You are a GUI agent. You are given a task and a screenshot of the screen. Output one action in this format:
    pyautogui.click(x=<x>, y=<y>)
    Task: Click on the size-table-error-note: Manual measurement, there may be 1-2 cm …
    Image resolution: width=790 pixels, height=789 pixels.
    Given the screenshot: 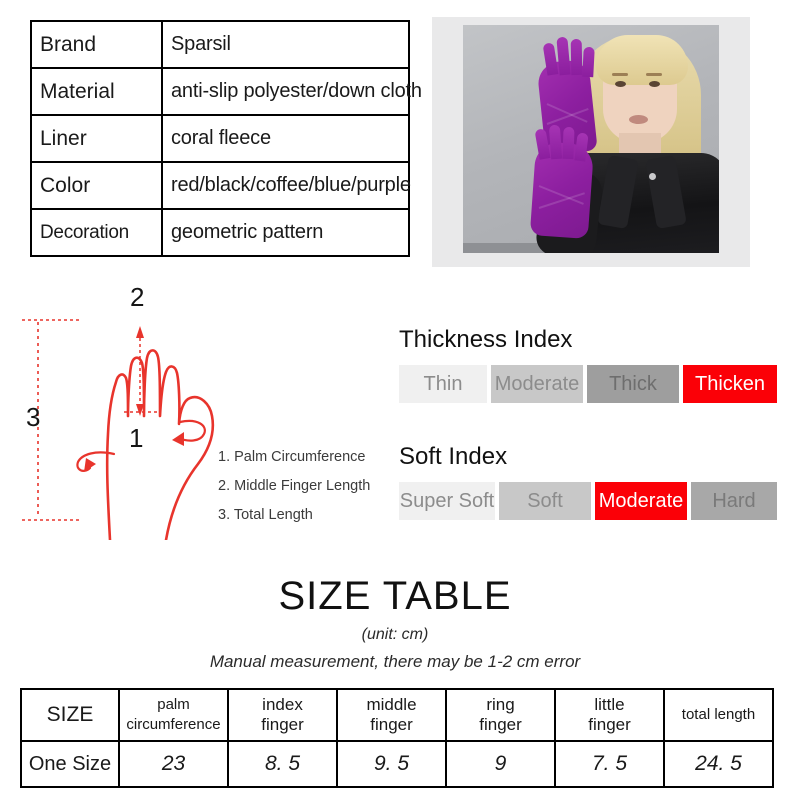 What is the action you would take?
    pyautogui.click(x=395, y=661)
    